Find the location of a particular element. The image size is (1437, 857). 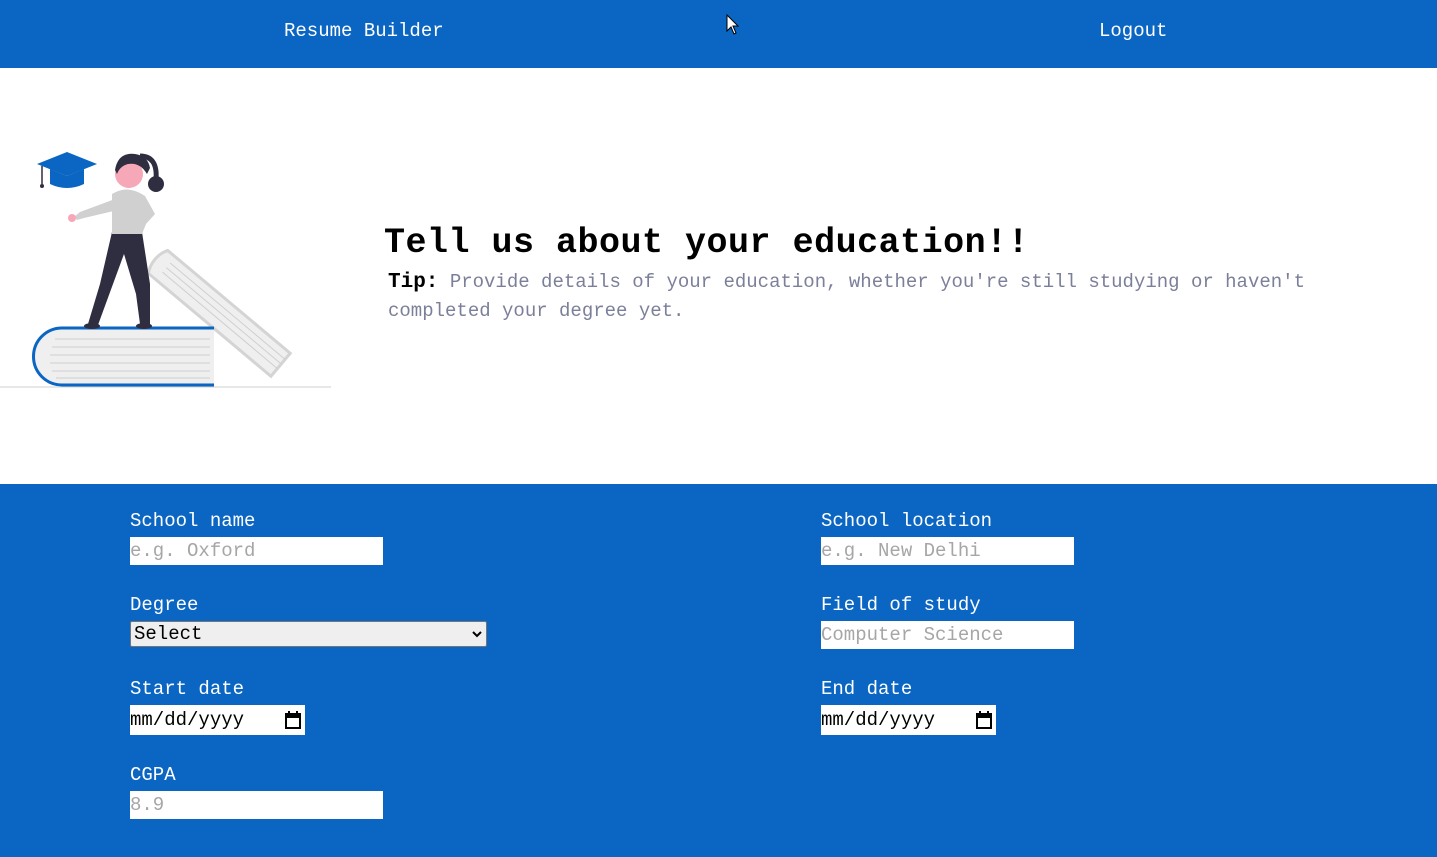

end-date-field: End date mm/dd/yyyy is located at coordinates (908, 706).